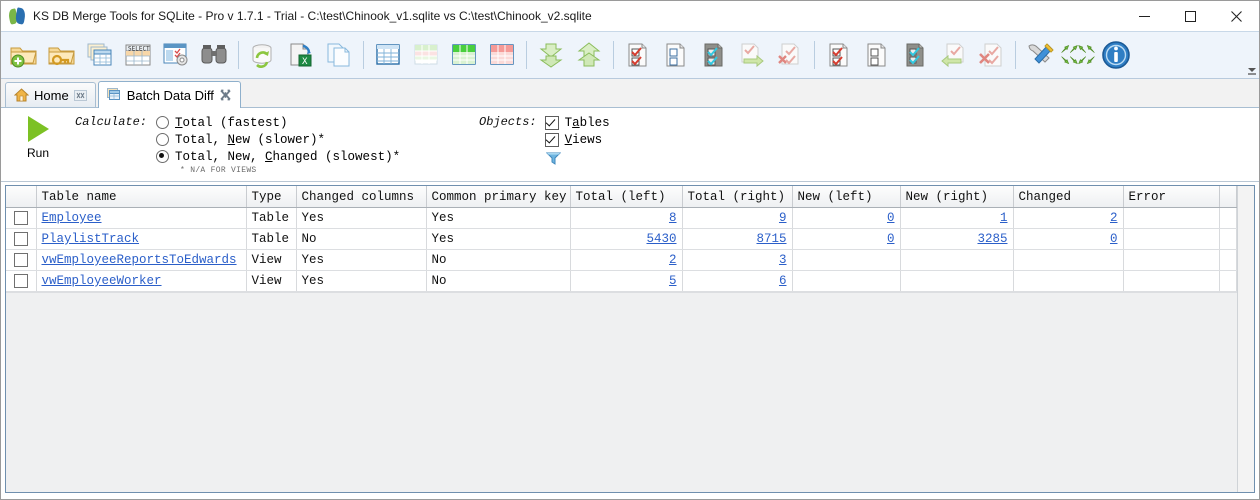 The height and width of the screenshot is (500, 1260). Describe the element at coordinates (737, 197) in the screenshot. I see `header-total-right: Total (right)` at that location.